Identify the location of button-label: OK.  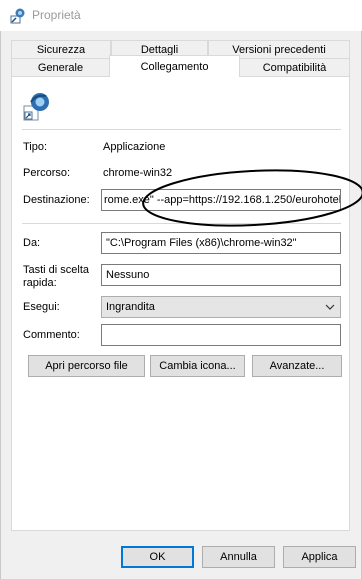
(157, 557).